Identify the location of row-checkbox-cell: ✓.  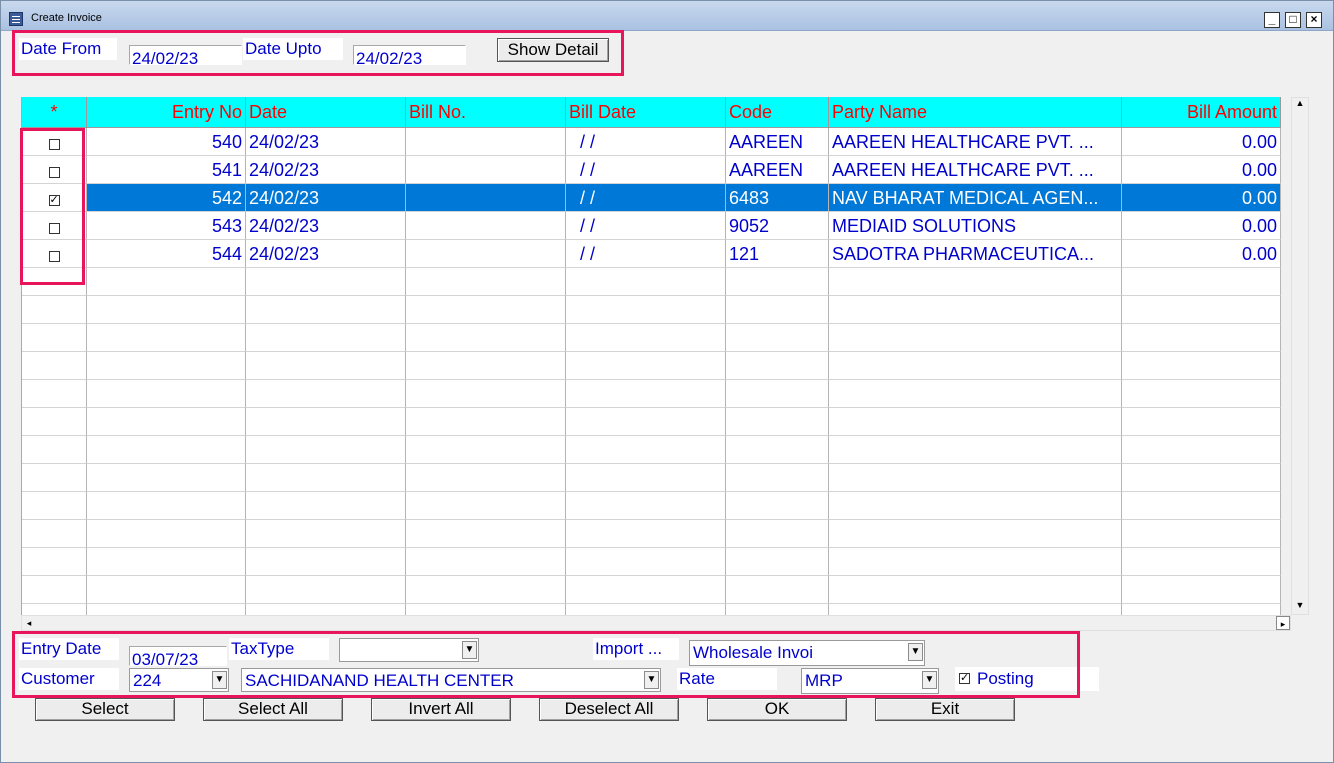
(54, 198).